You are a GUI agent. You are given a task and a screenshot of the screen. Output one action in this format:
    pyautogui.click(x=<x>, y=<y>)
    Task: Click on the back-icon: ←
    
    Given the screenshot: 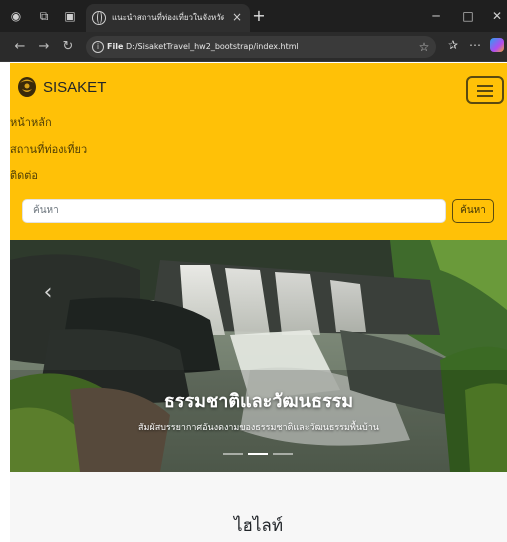 What is the action you would take?
    pyautogui.click(x=20, y=47)
    